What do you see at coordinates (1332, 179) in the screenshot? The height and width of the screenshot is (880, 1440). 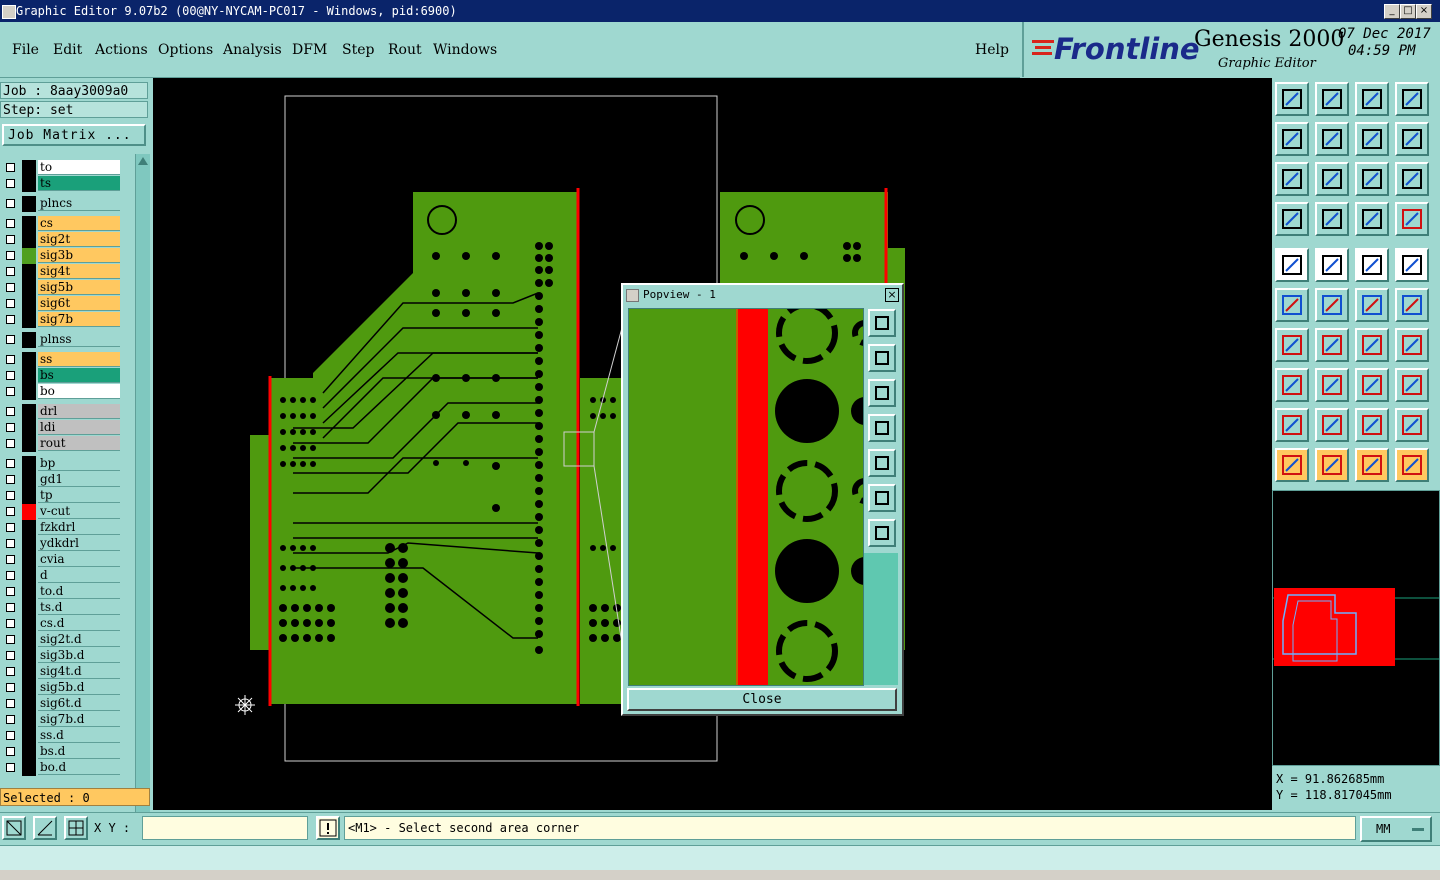 I see `fit-both-tool-button` at bounding box center [1332, 179].